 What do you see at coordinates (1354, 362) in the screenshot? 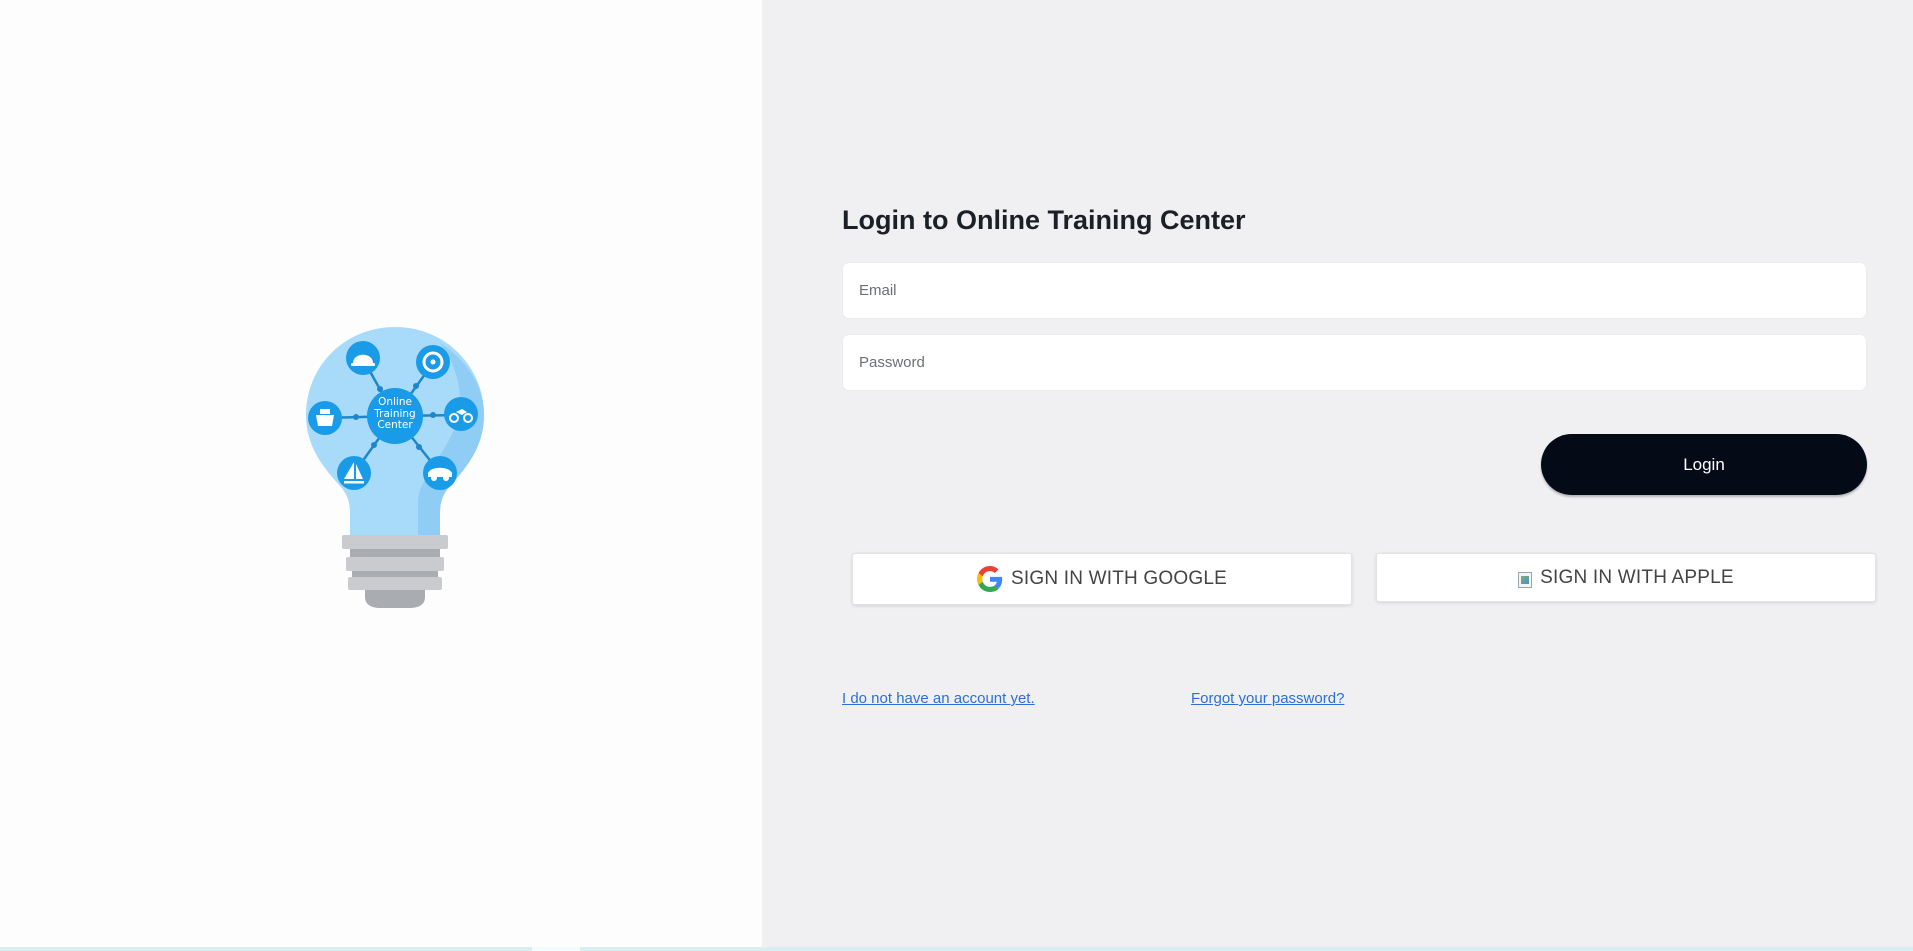
I see `password-field` at bounding box center [1354, 362].